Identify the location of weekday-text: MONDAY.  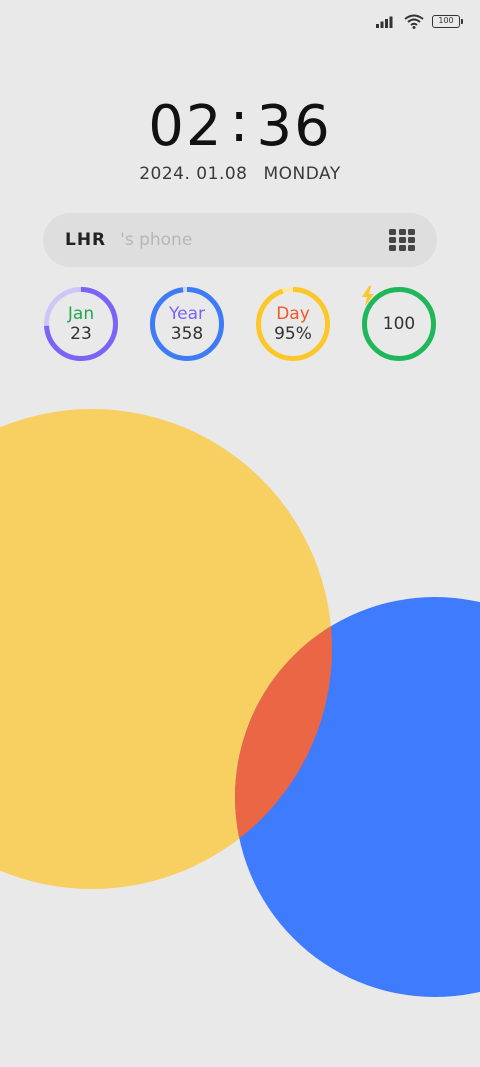
(302, 174).